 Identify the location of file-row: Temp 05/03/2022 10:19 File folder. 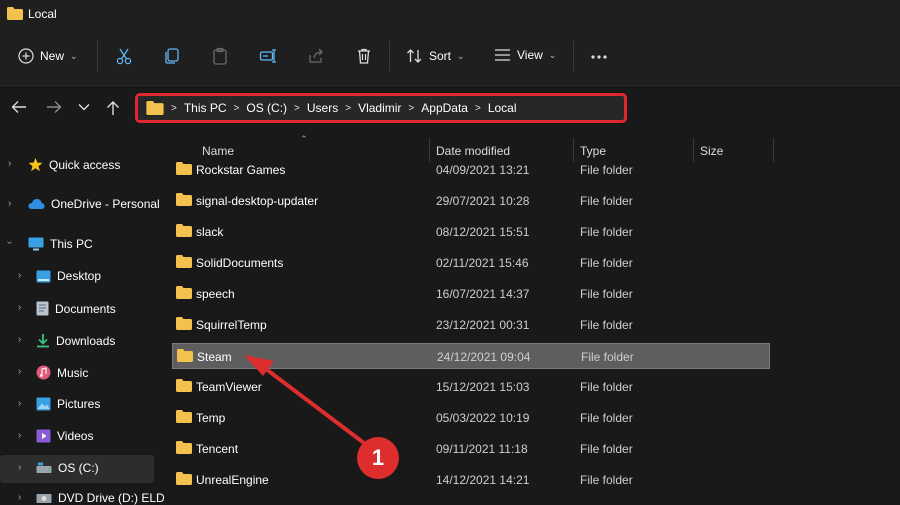
(471, 418).